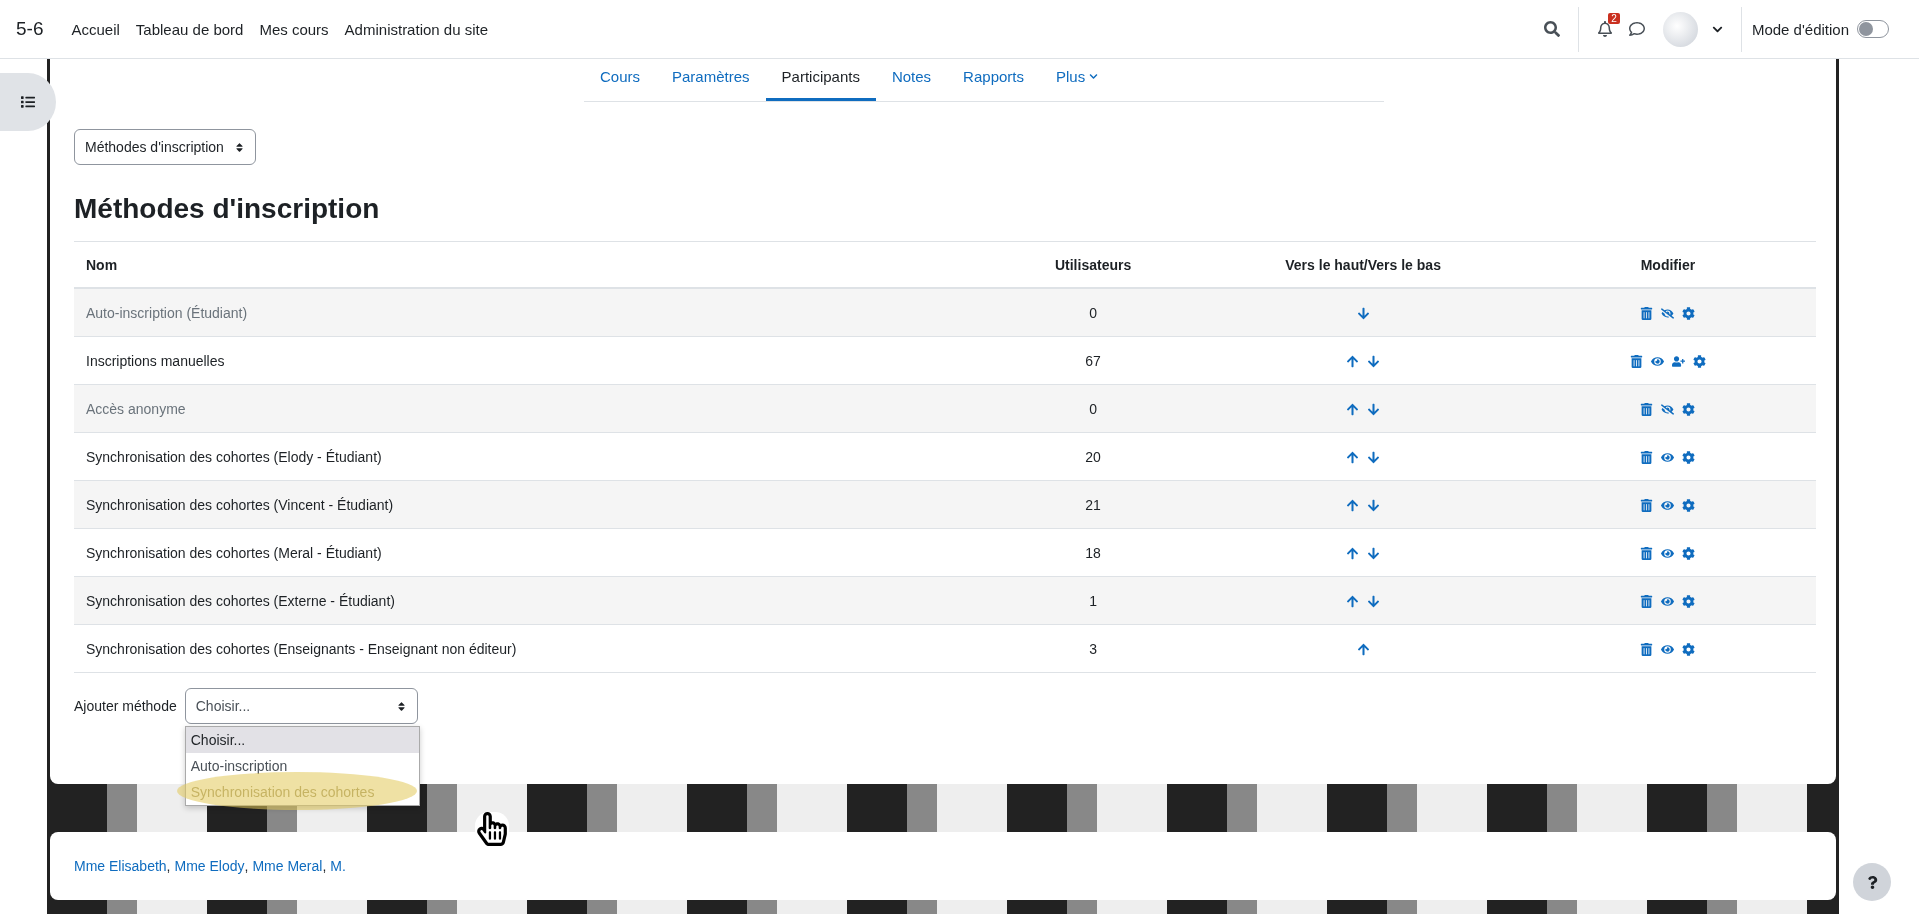 The height and width of the screenshot is (915, 1919). What do you see at coordinates (820, 80) in the screenshot?
I see `nav-tab: Participants` at bounding box center [820, 80].